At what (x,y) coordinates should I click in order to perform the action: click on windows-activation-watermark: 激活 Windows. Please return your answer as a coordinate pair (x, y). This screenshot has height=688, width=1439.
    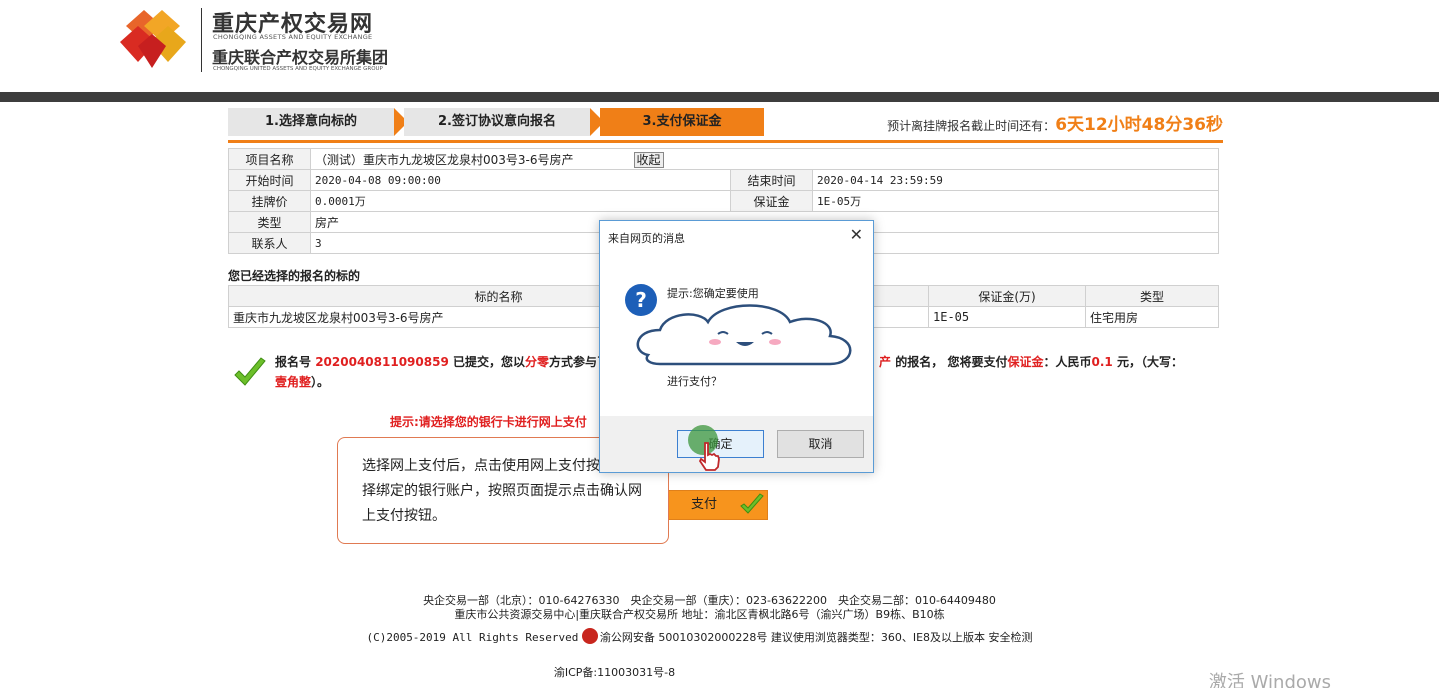
    Looking at the image, I should click on (1269, 680).